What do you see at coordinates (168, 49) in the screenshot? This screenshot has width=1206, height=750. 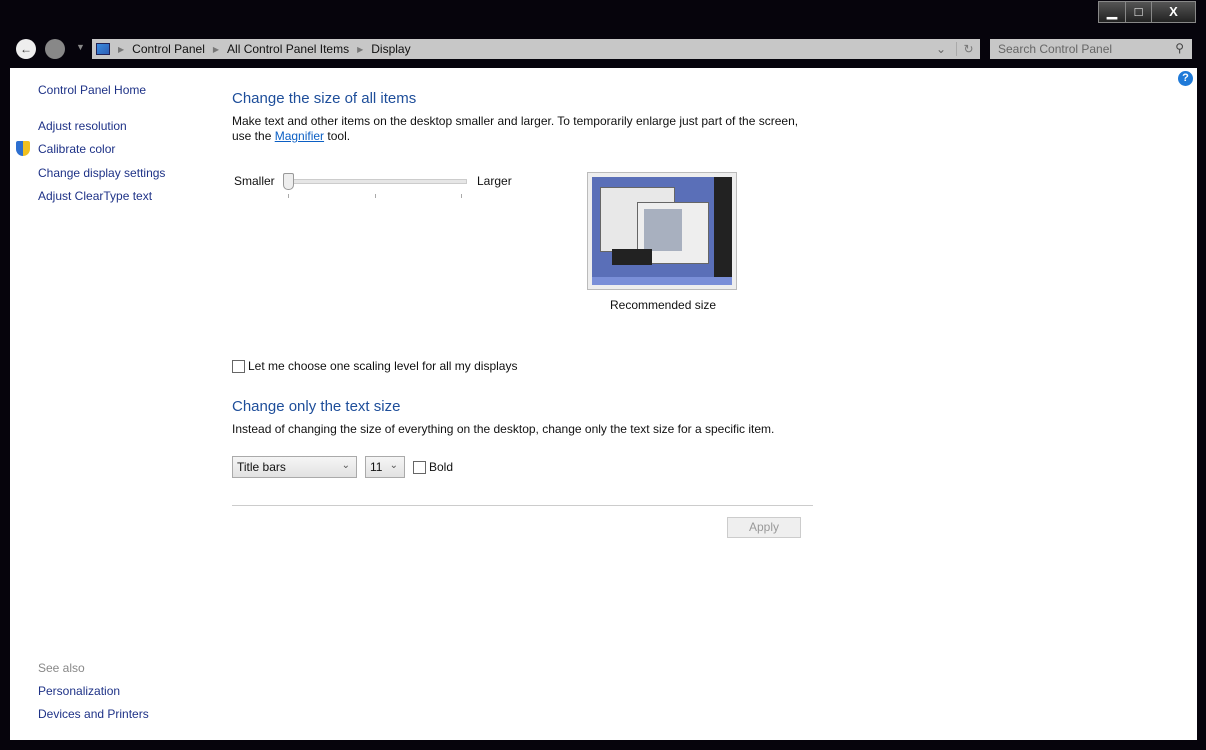 I see `breadcrumb-control-panel: Control Panel` at bounding box center [168, 49].